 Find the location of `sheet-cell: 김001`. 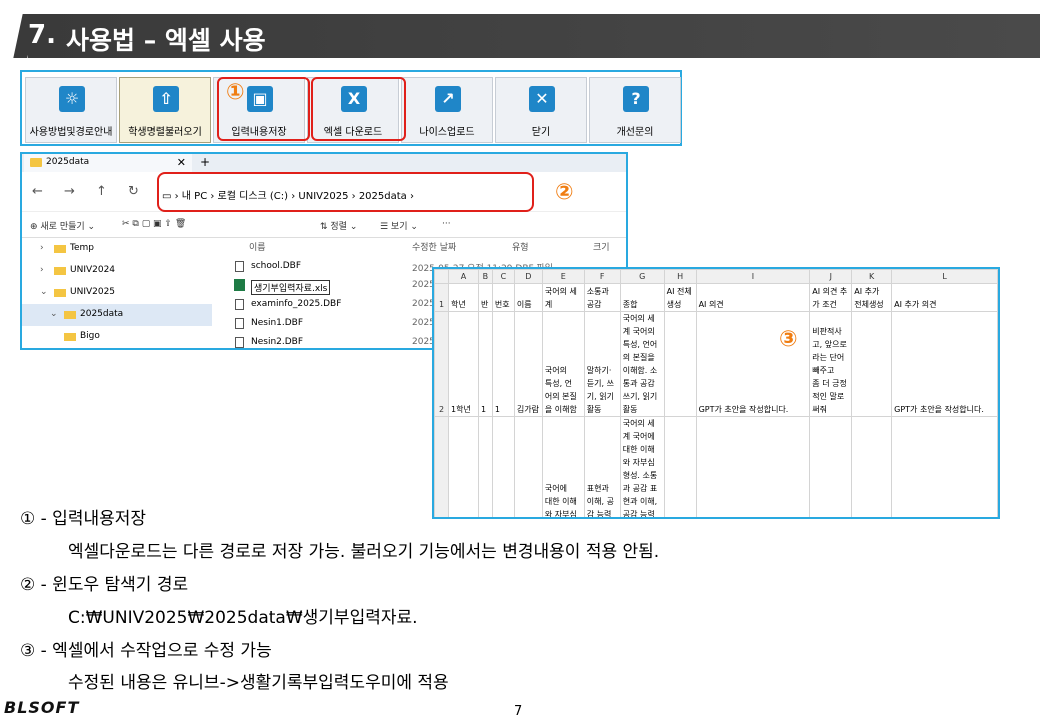

sheet-cell: 김001 is located at coordinates (528, 466).